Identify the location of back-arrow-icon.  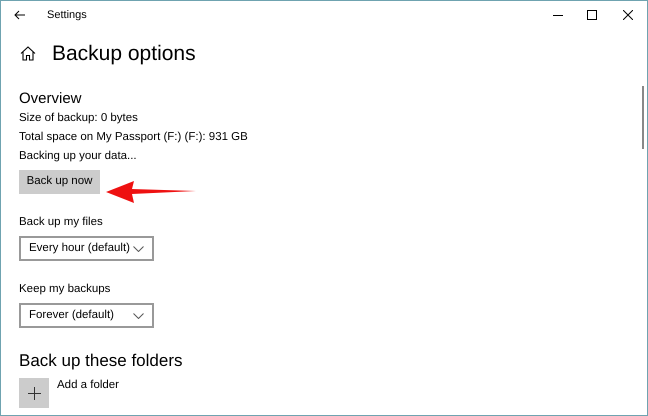
(20, 15).